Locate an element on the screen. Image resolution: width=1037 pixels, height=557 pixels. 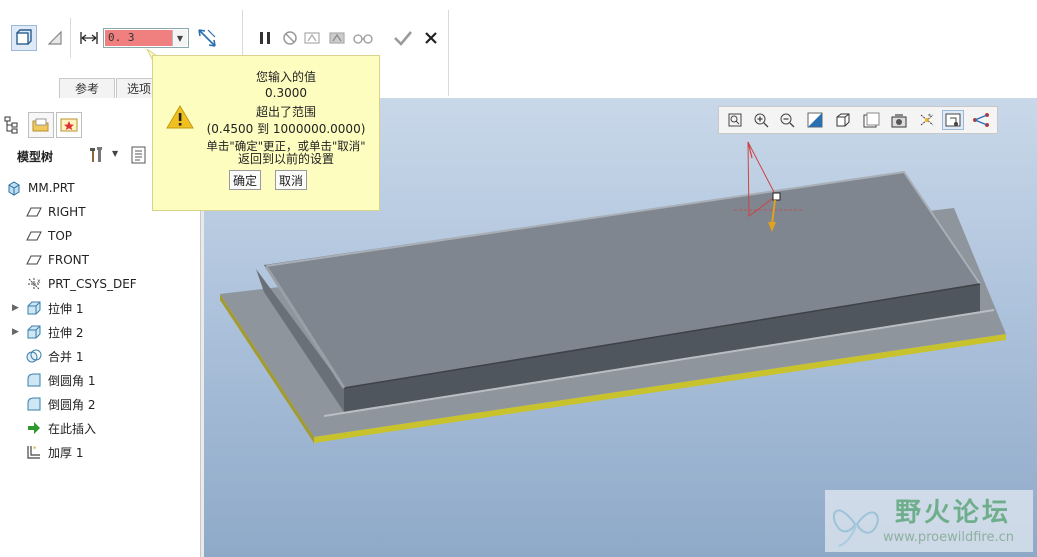
zoom-out-icon is located at coordinates (787, 120).